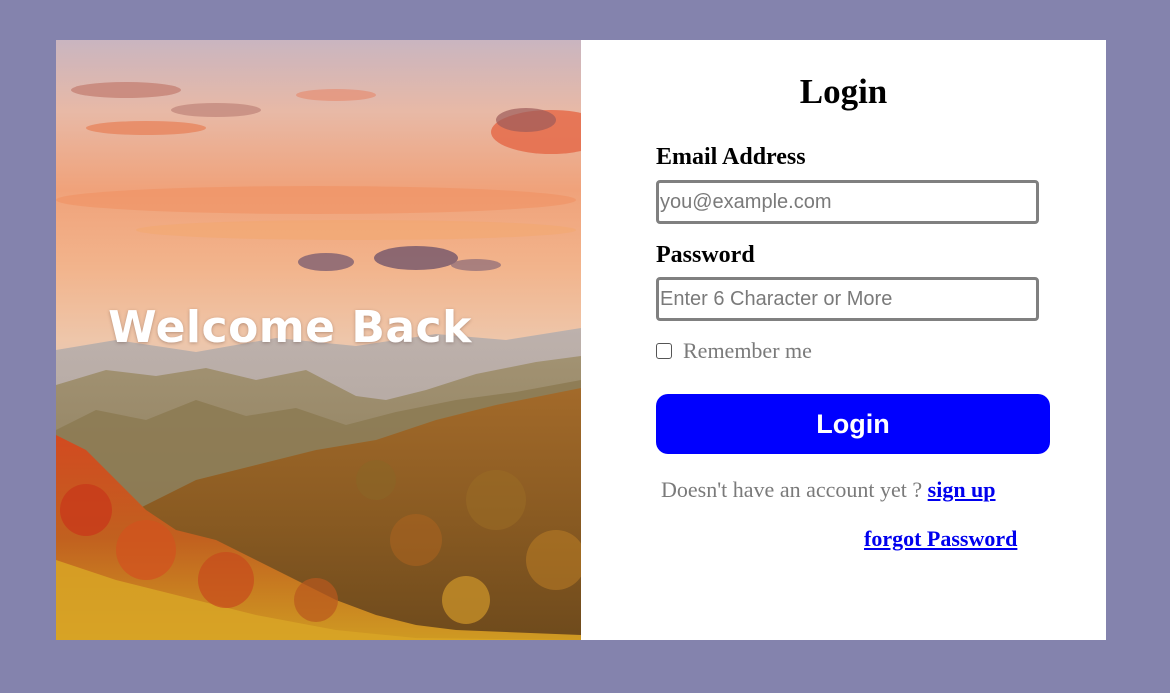  I want to click on login-title: Login, so click(843, 91).